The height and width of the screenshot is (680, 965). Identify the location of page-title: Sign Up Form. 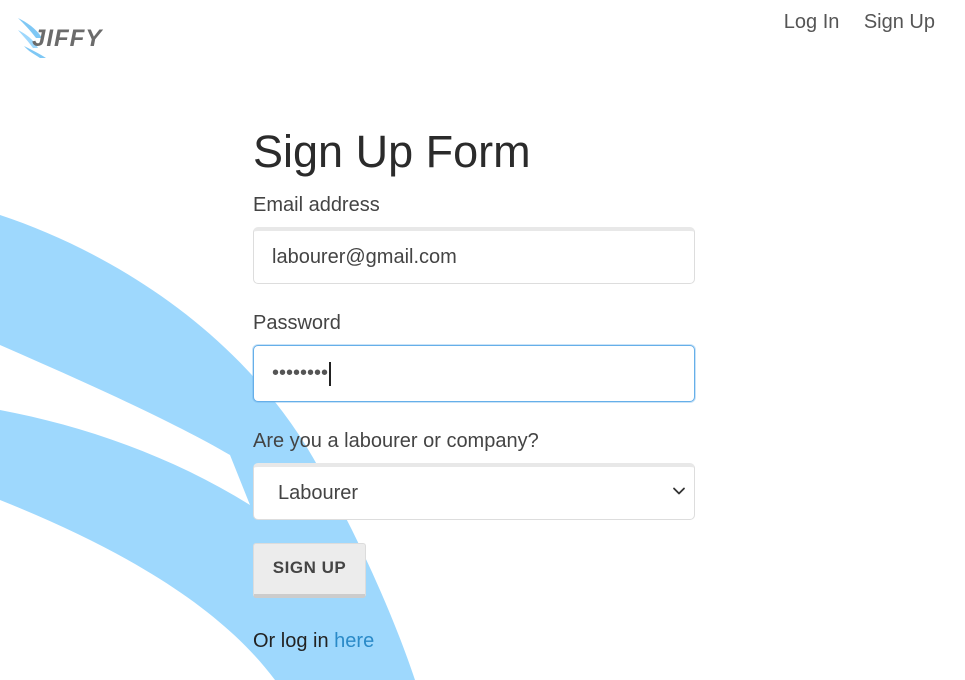
(392, 151).